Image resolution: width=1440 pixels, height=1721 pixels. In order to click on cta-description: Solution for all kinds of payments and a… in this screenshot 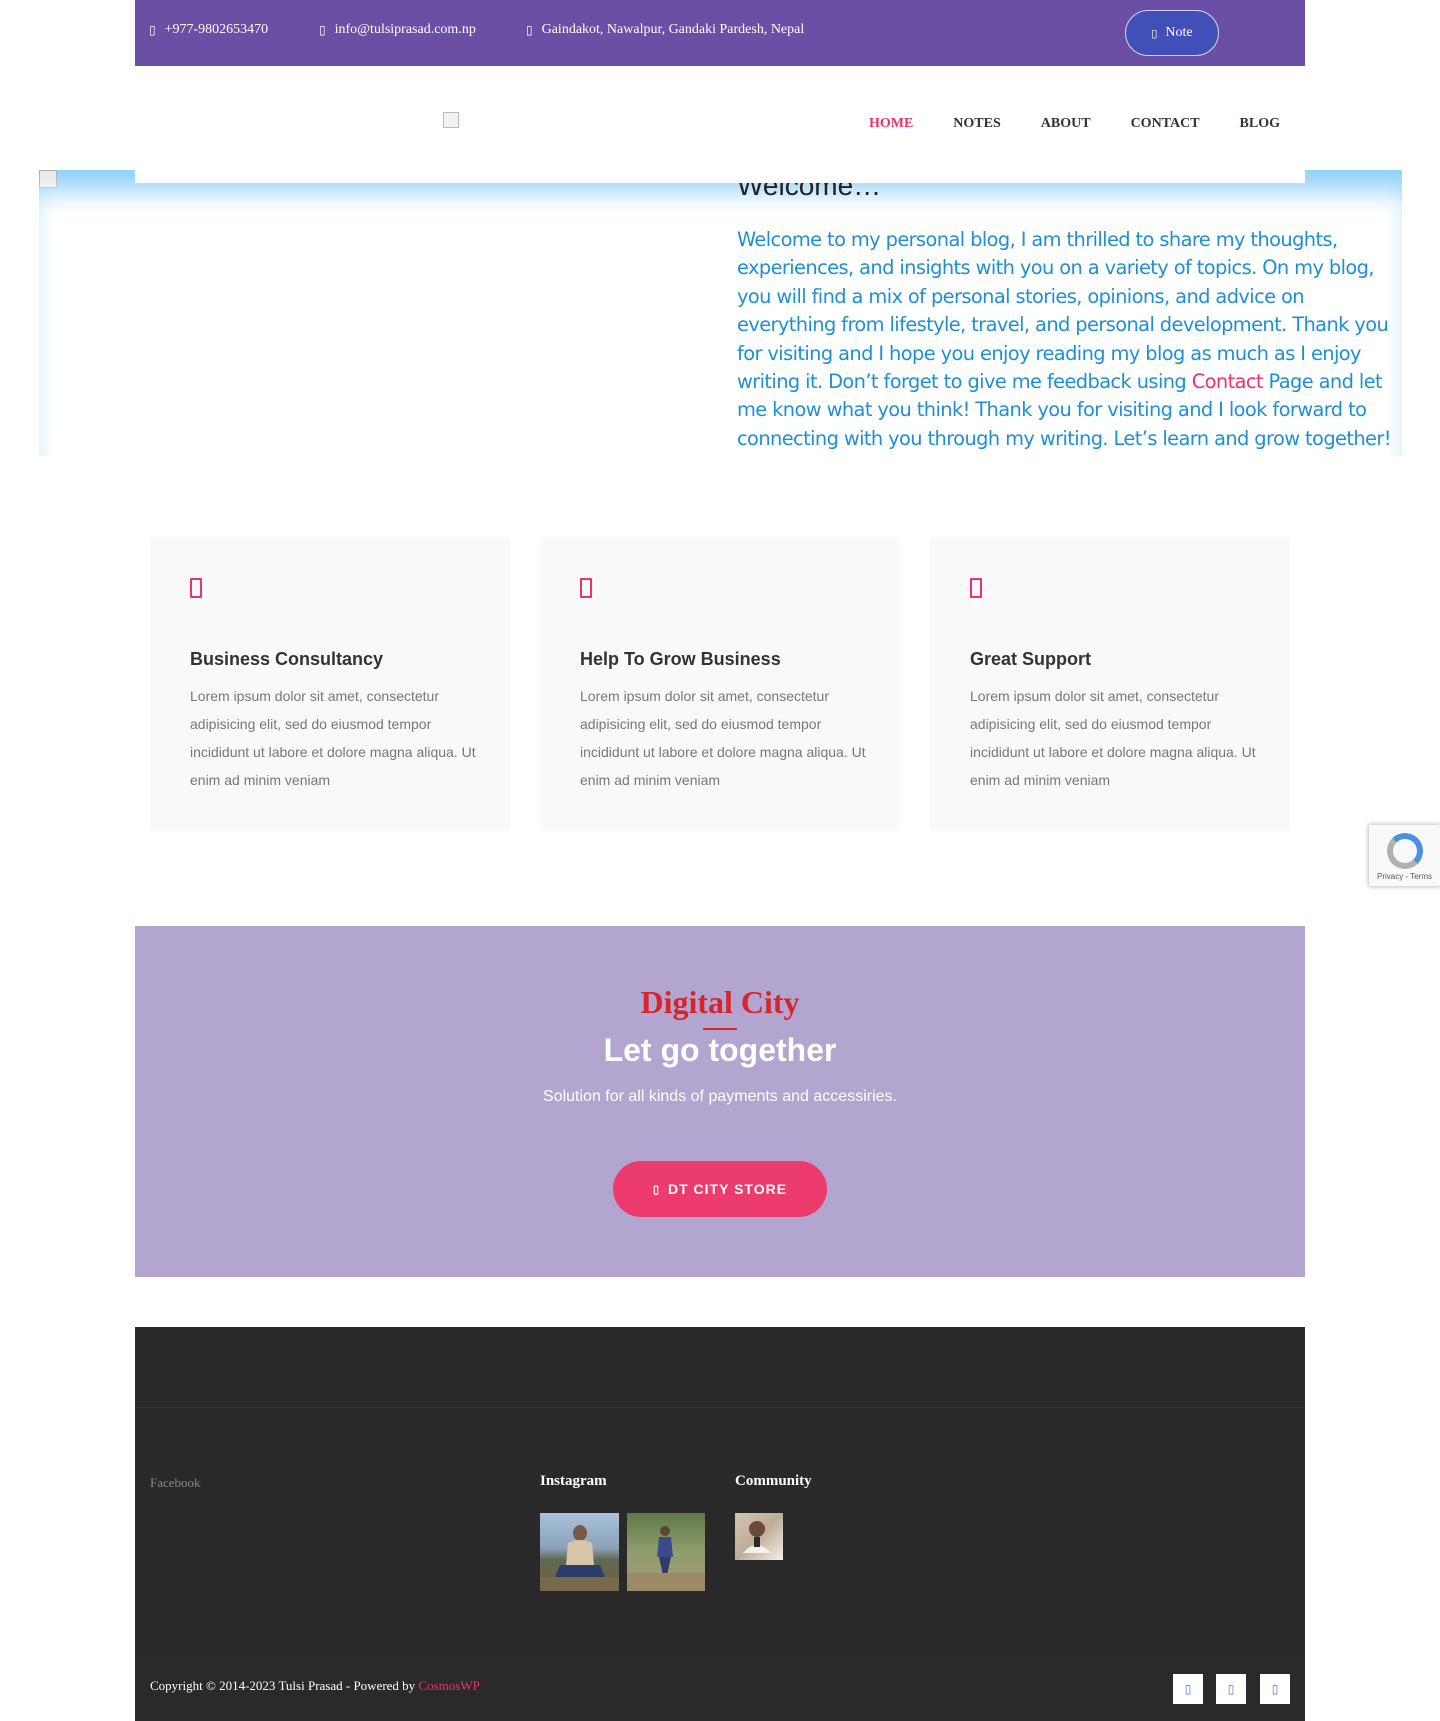, I will do `click(720, 1096)`.